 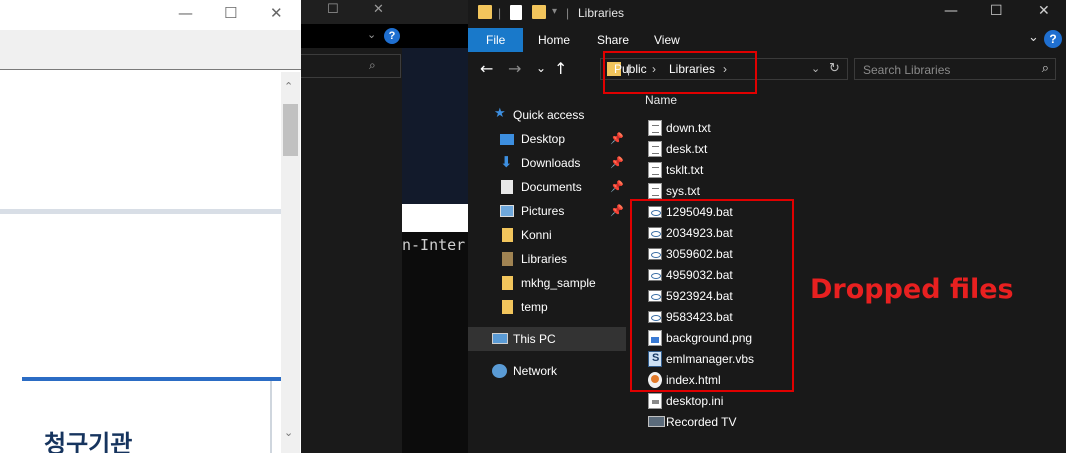 What do you see at coordinates (543, 139) in the screenshot?
I see `nav-label: Desktop` at bounding box center [543, 139].